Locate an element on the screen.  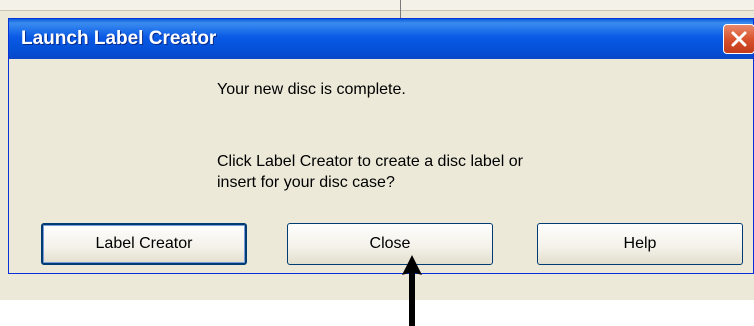
window-close-button is located at coordinates (738, 39).